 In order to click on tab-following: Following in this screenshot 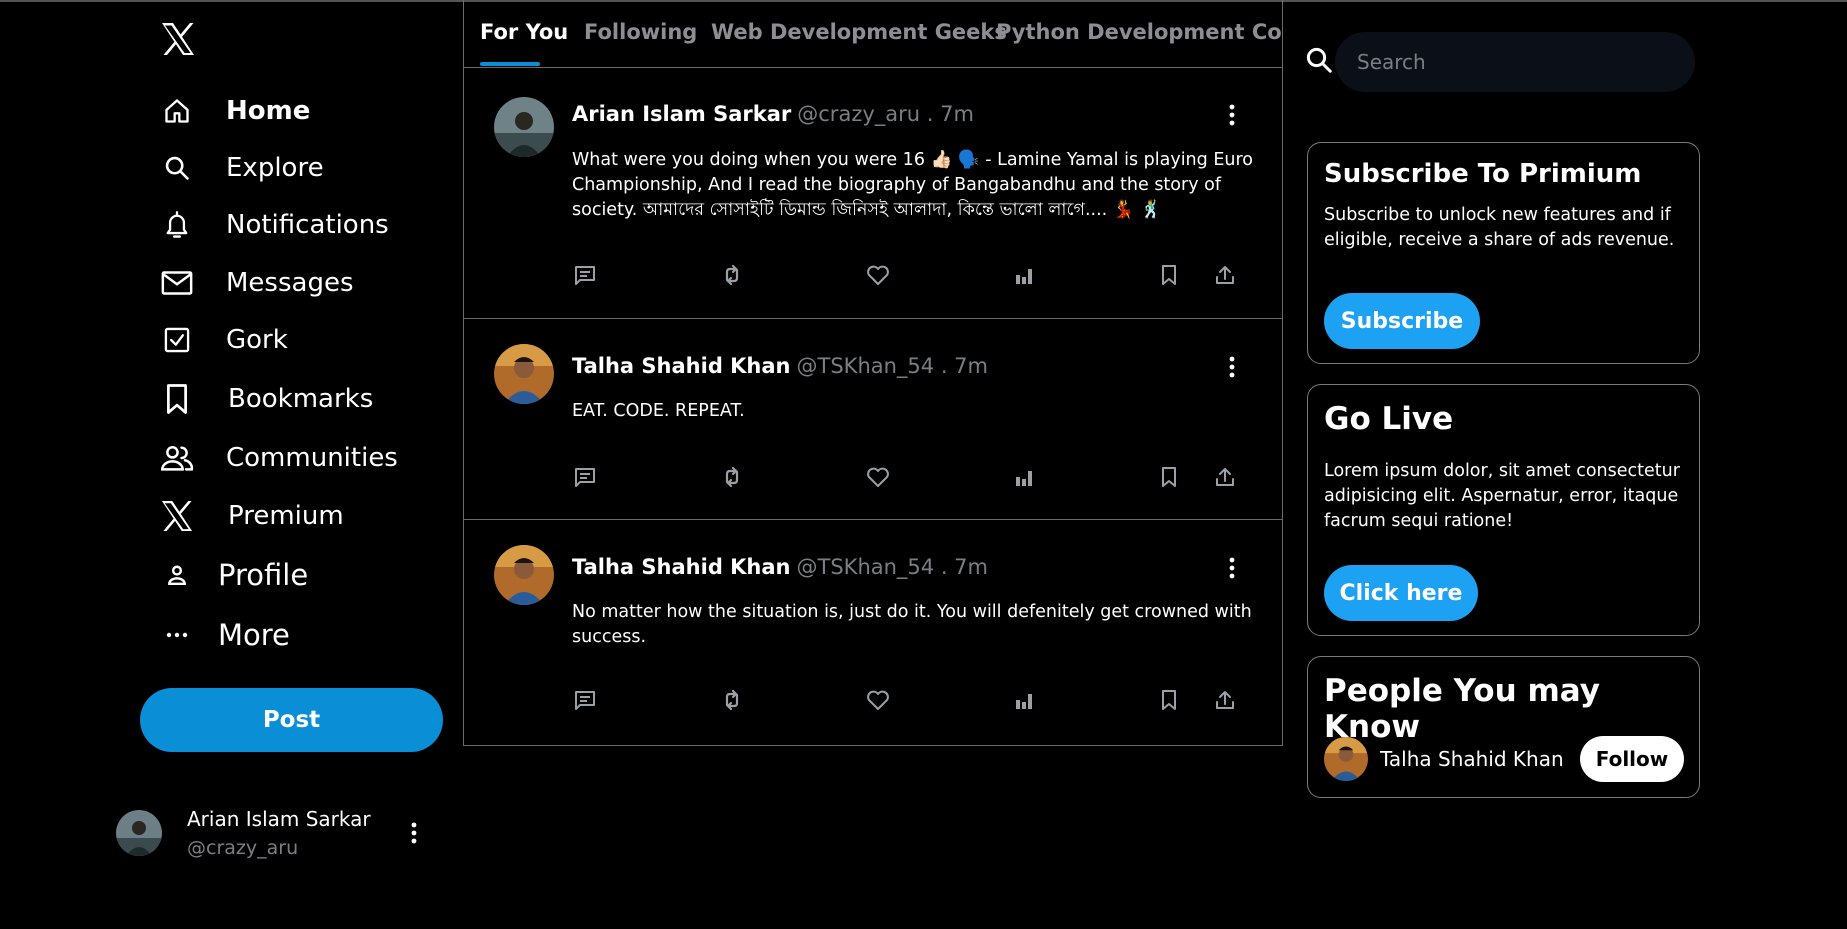, I will do `click(640, 32)`.